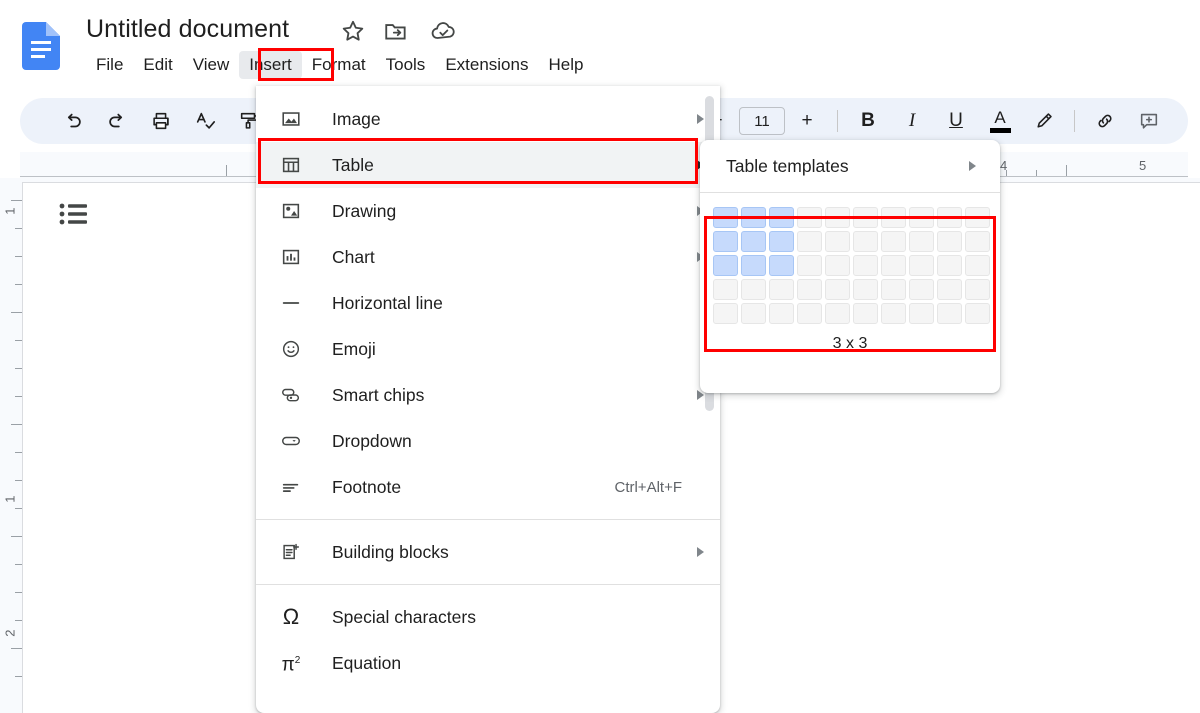 The width and height of the screenshot is (1200, 713). I want to click on menu-item-image: Image, so click(488, 119).